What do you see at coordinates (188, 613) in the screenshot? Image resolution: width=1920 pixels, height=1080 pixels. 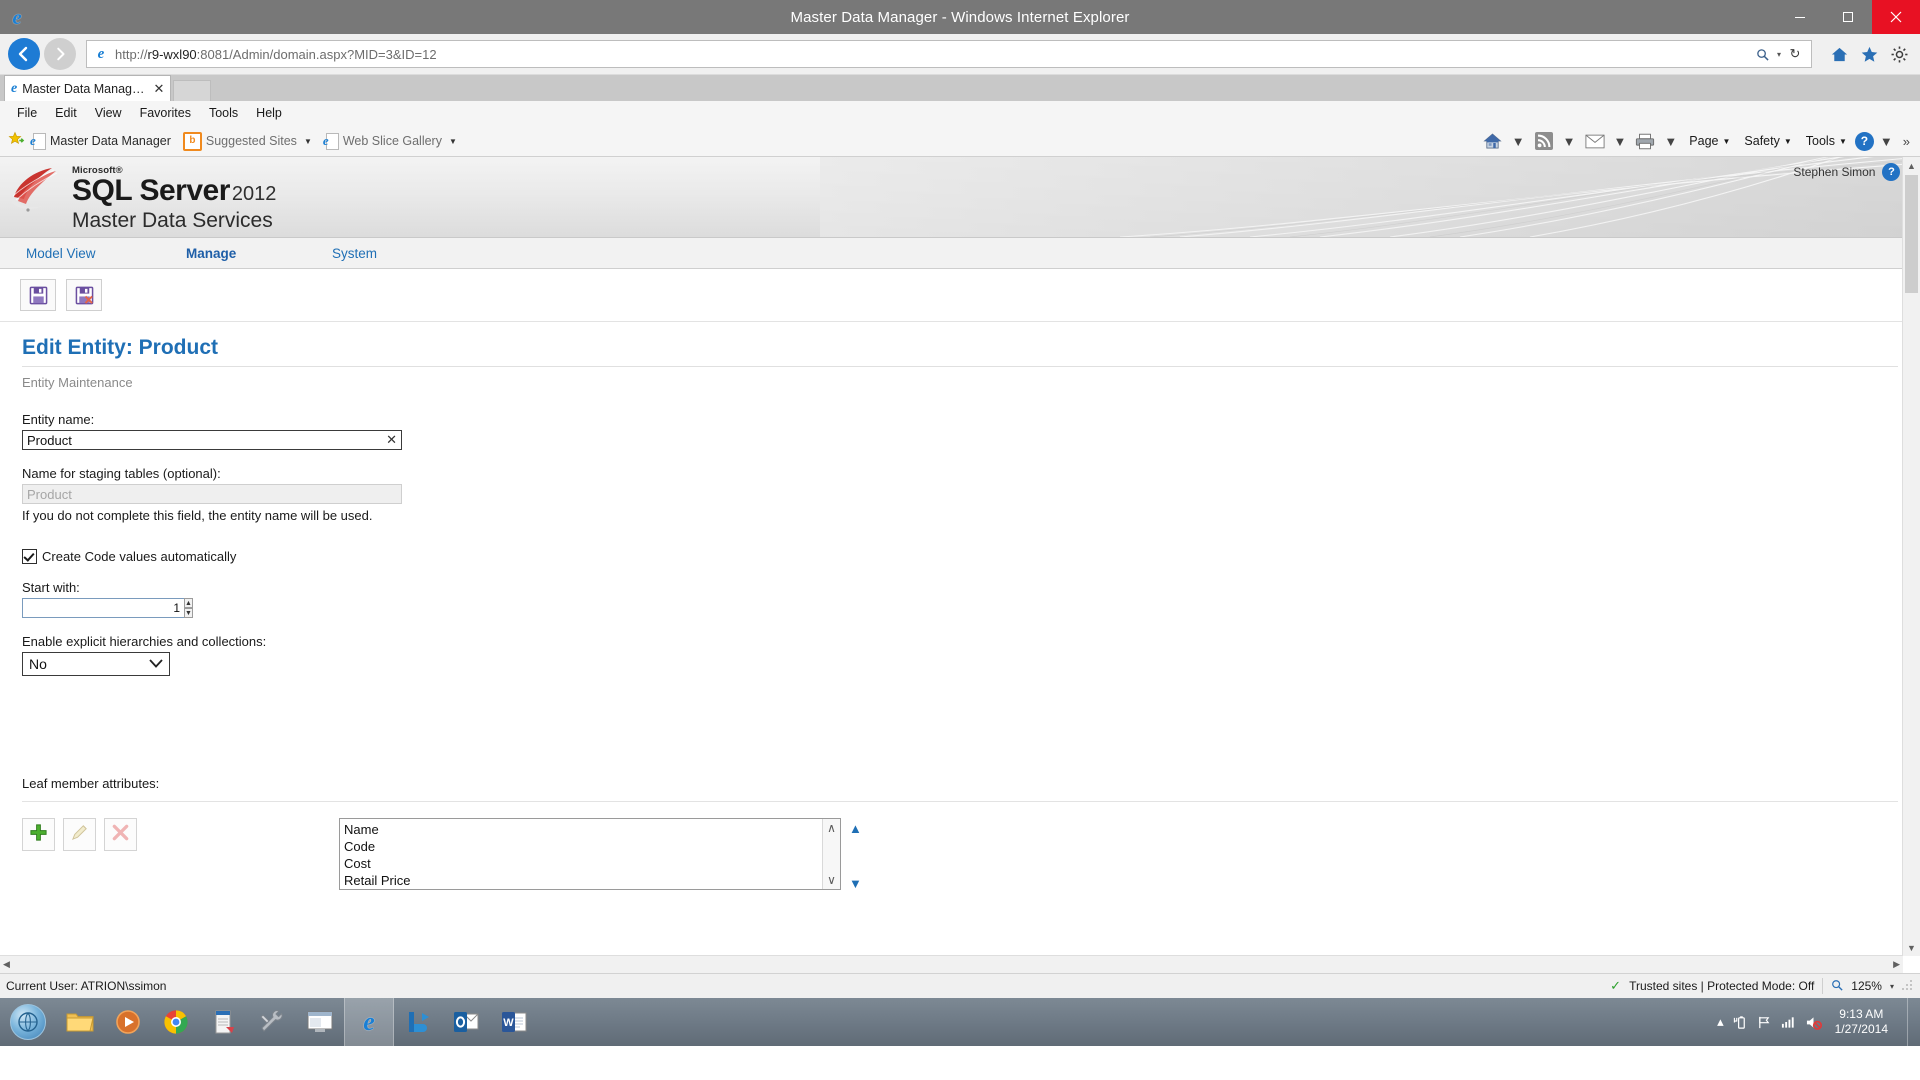 I see `stepper-down-button: ▼` at bounding box center [188, 613].